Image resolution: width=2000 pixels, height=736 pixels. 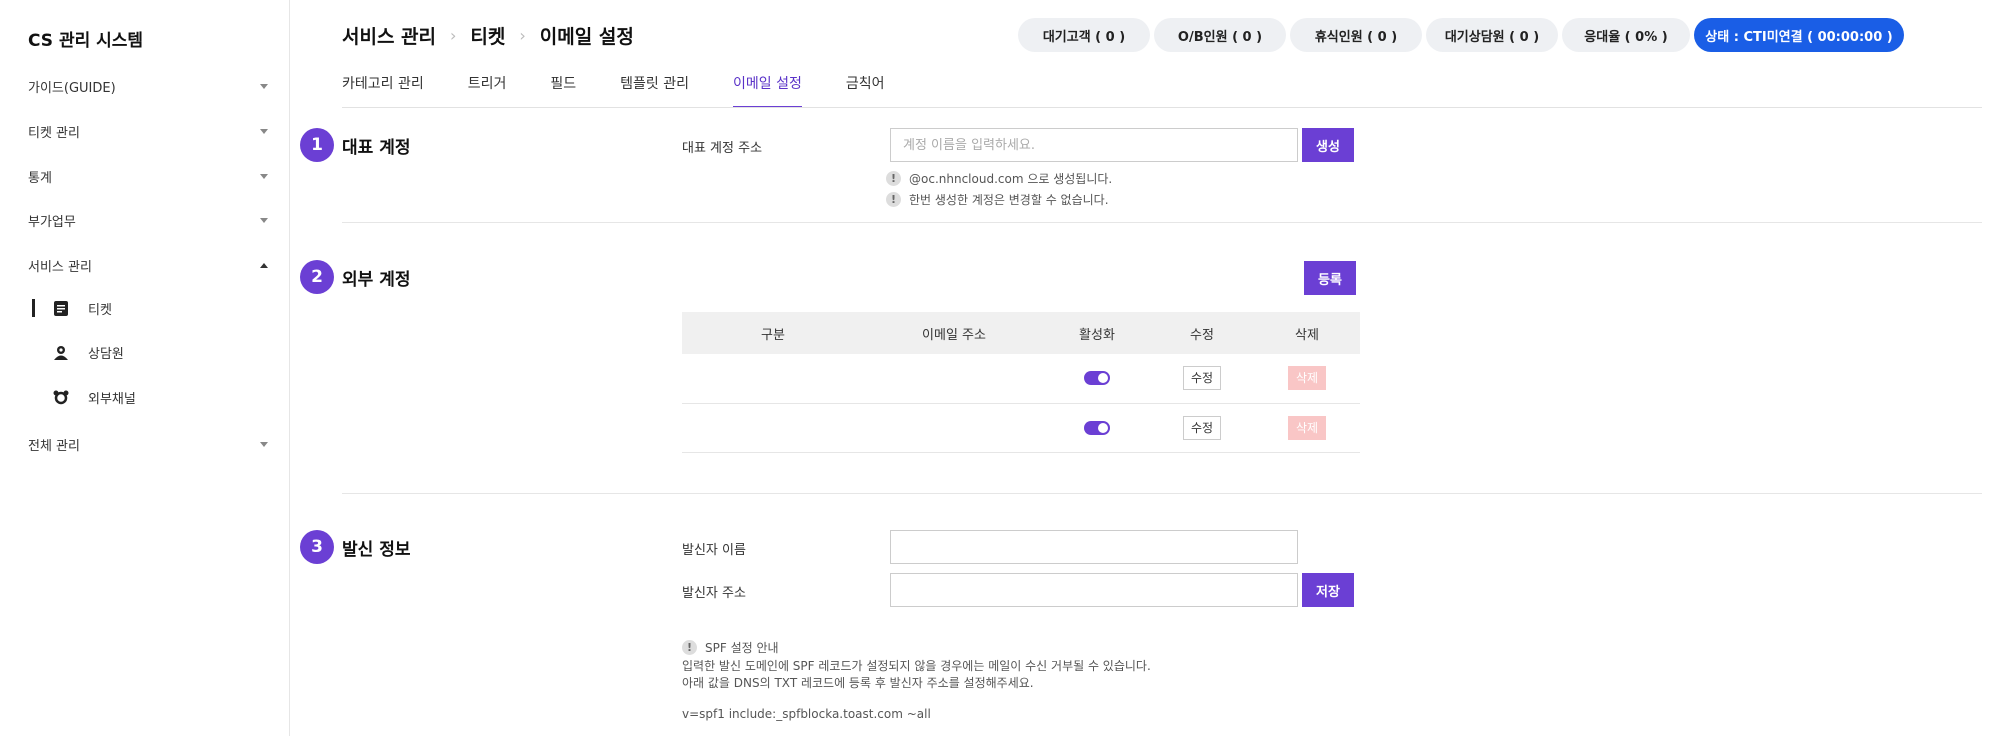 I want to click on agent-icon, so click(x=61, y=352).